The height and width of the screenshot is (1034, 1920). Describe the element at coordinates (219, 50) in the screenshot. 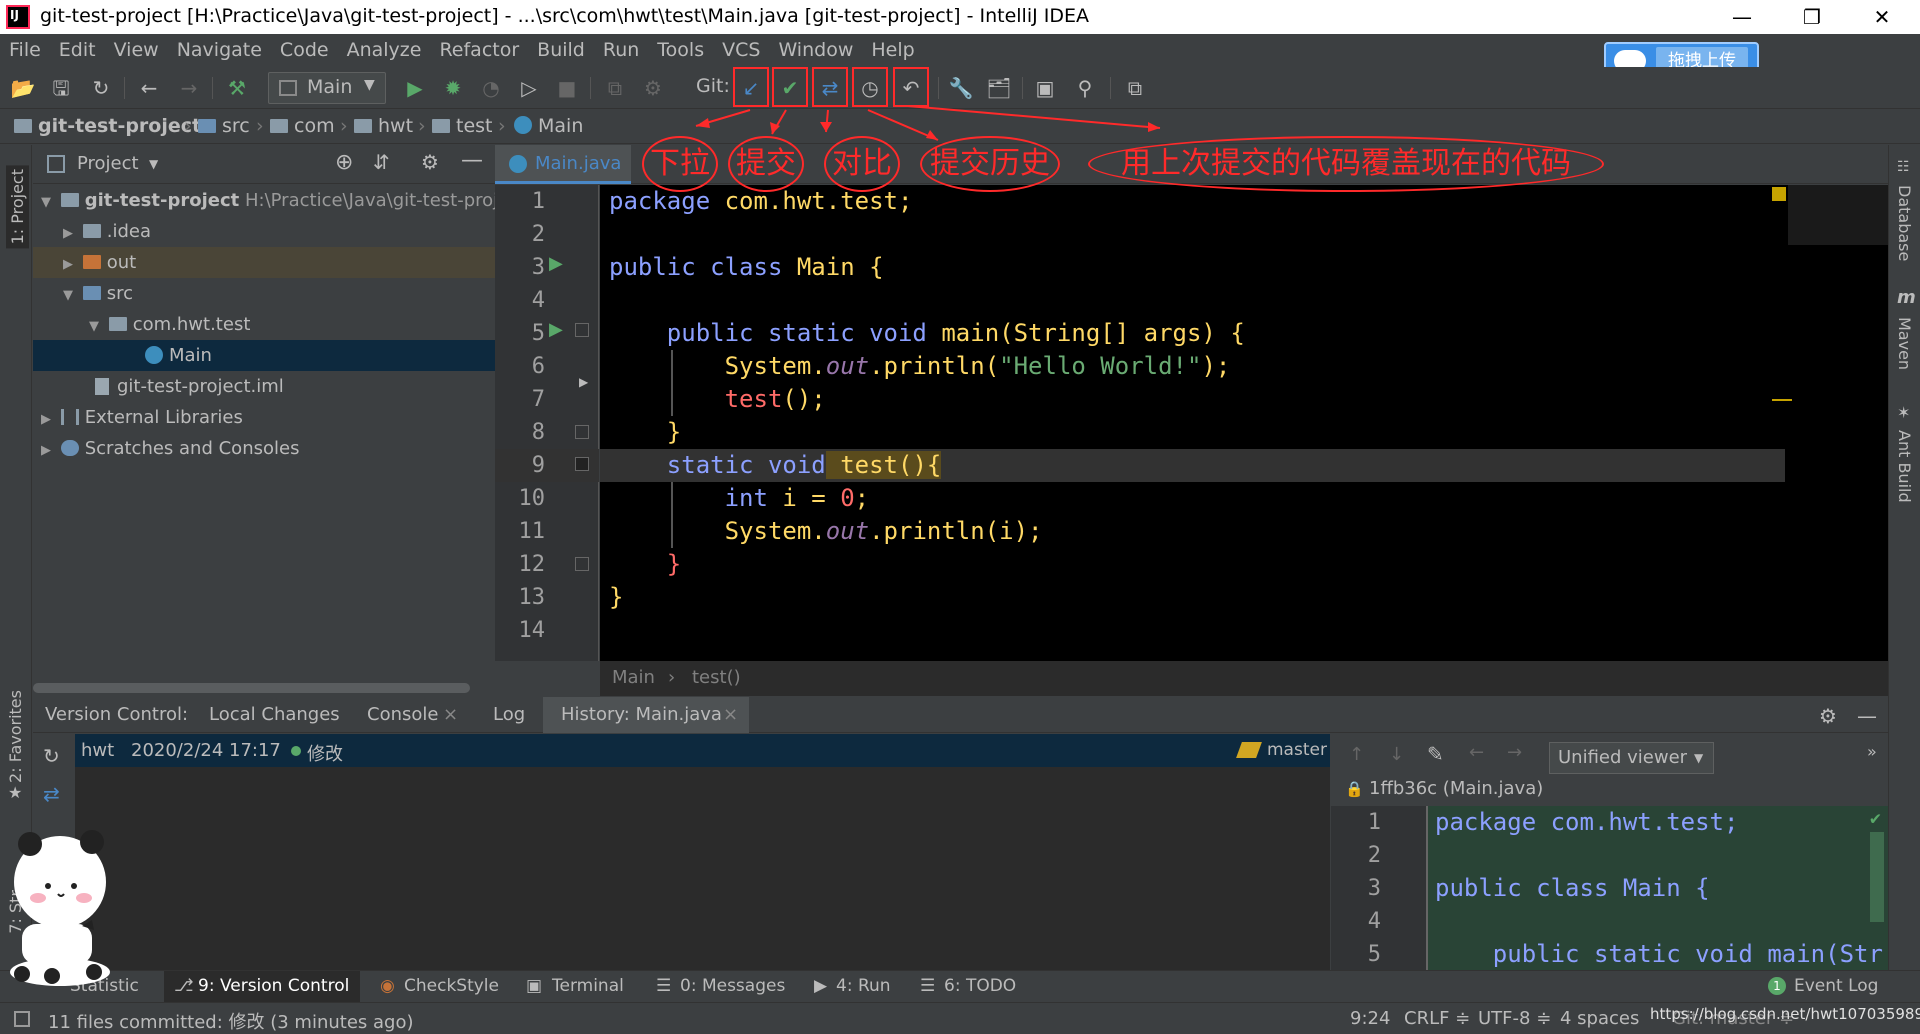

I see `menu-navigate: Navigate` at that location.